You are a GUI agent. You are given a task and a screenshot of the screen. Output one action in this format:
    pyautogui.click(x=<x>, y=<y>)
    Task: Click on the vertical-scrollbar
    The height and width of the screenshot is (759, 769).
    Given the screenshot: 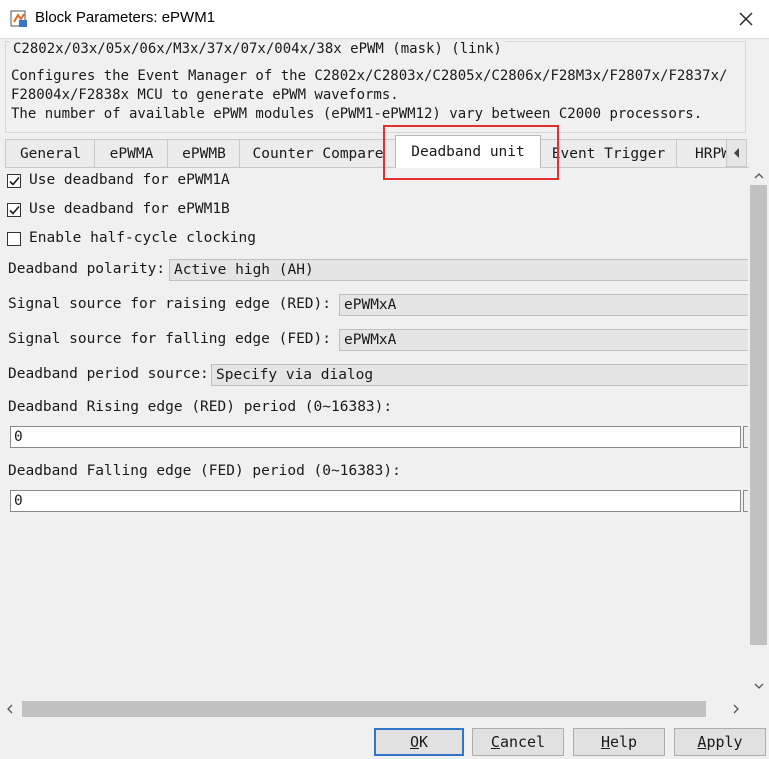 What is the action you would take?
    pyautogui.click(x=758, y=431)
    